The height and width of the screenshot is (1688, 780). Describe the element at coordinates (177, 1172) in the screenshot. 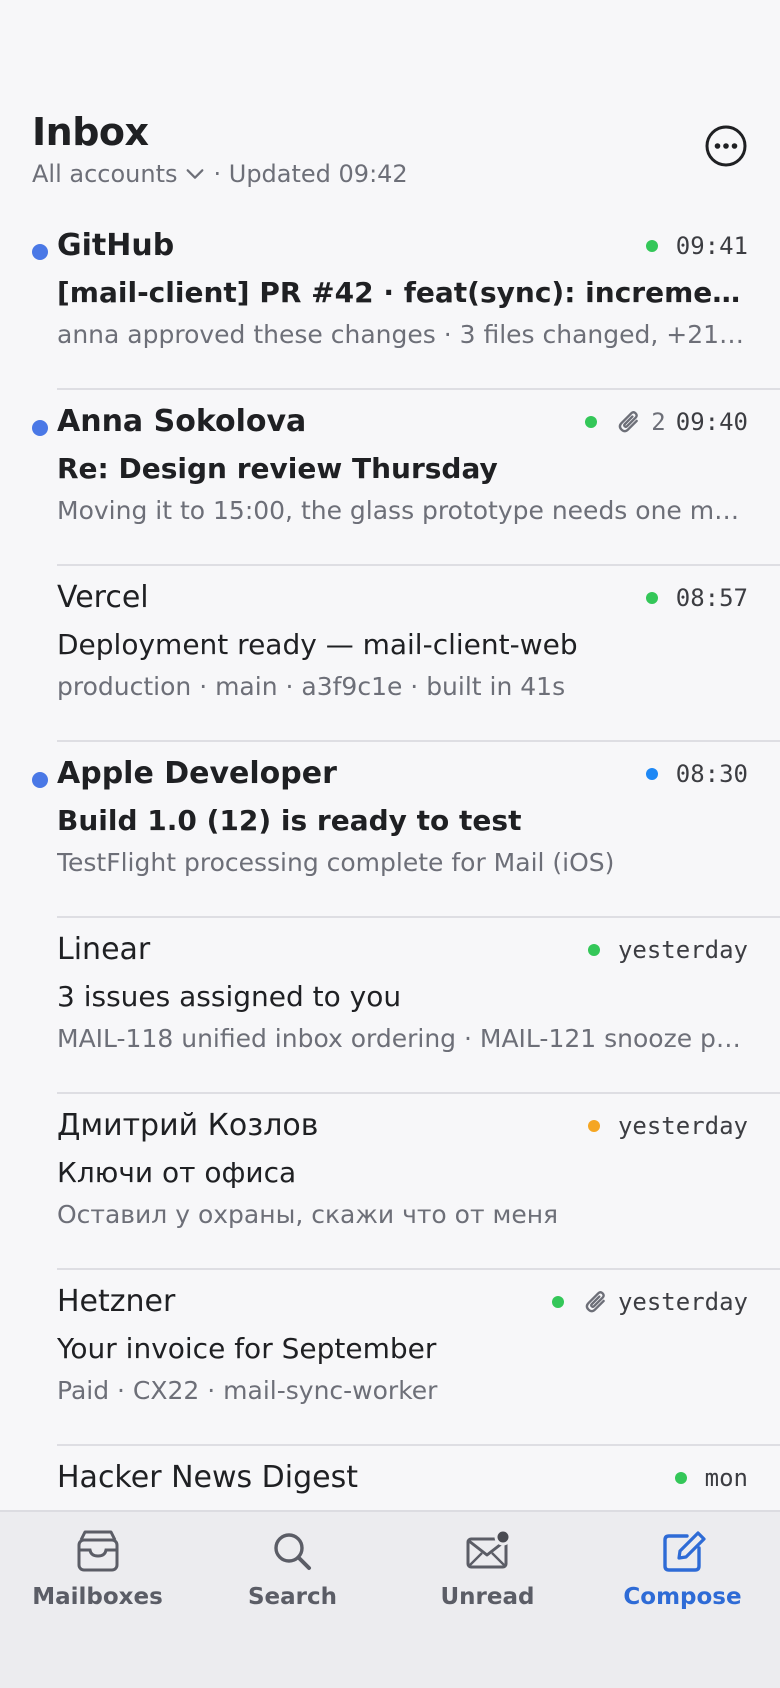

I see `message-subject: Ключи от офиса` at that location.